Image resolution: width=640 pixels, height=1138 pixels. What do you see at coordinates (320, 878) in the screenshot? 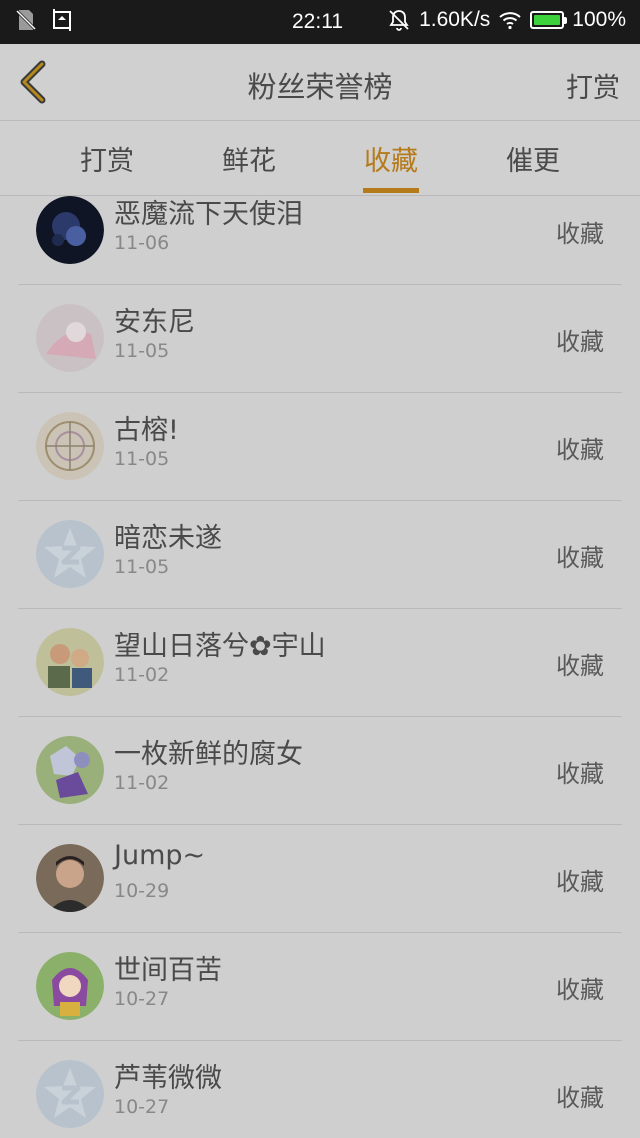
I see `list-item: Jump~ 10-29 收藏` at bounding box center [320, 878].